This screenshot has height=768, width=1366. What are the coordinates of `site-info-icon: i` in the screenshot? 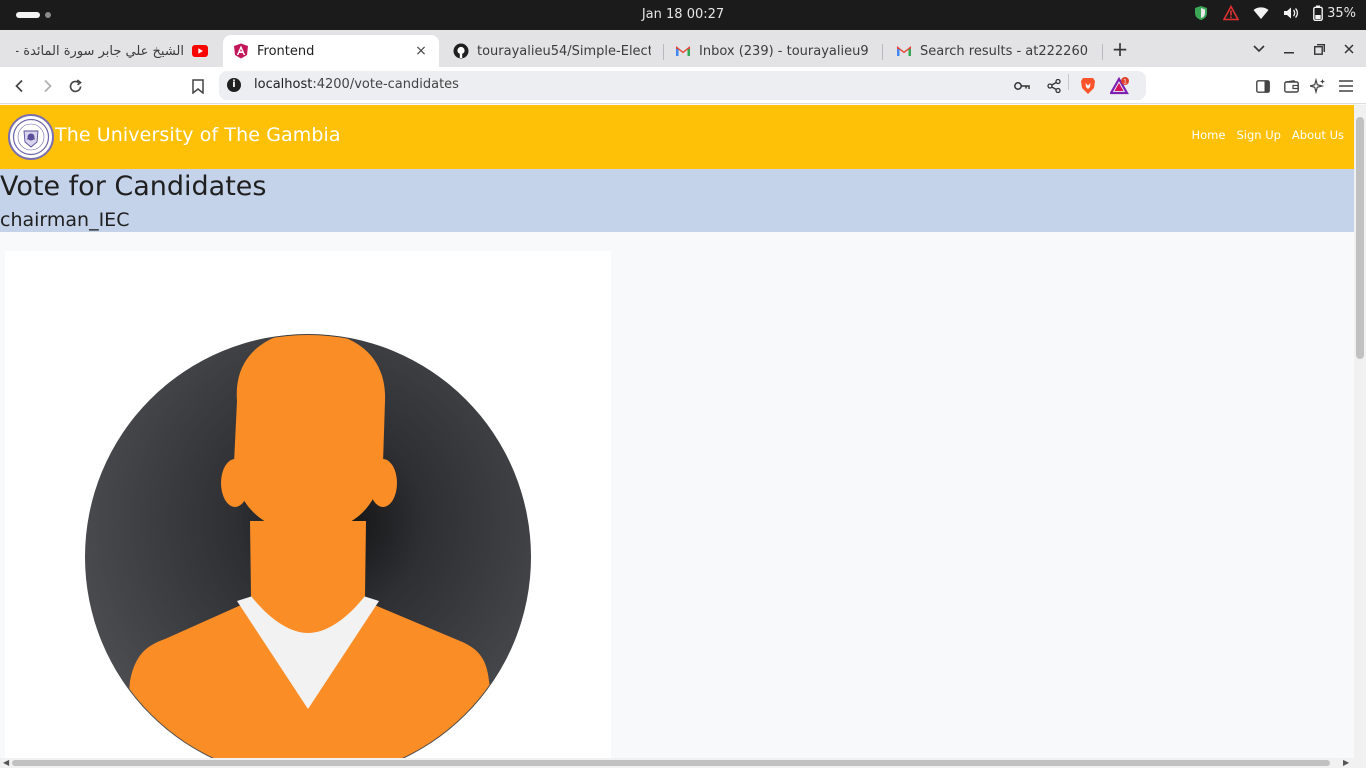 It's located at (234, 85).